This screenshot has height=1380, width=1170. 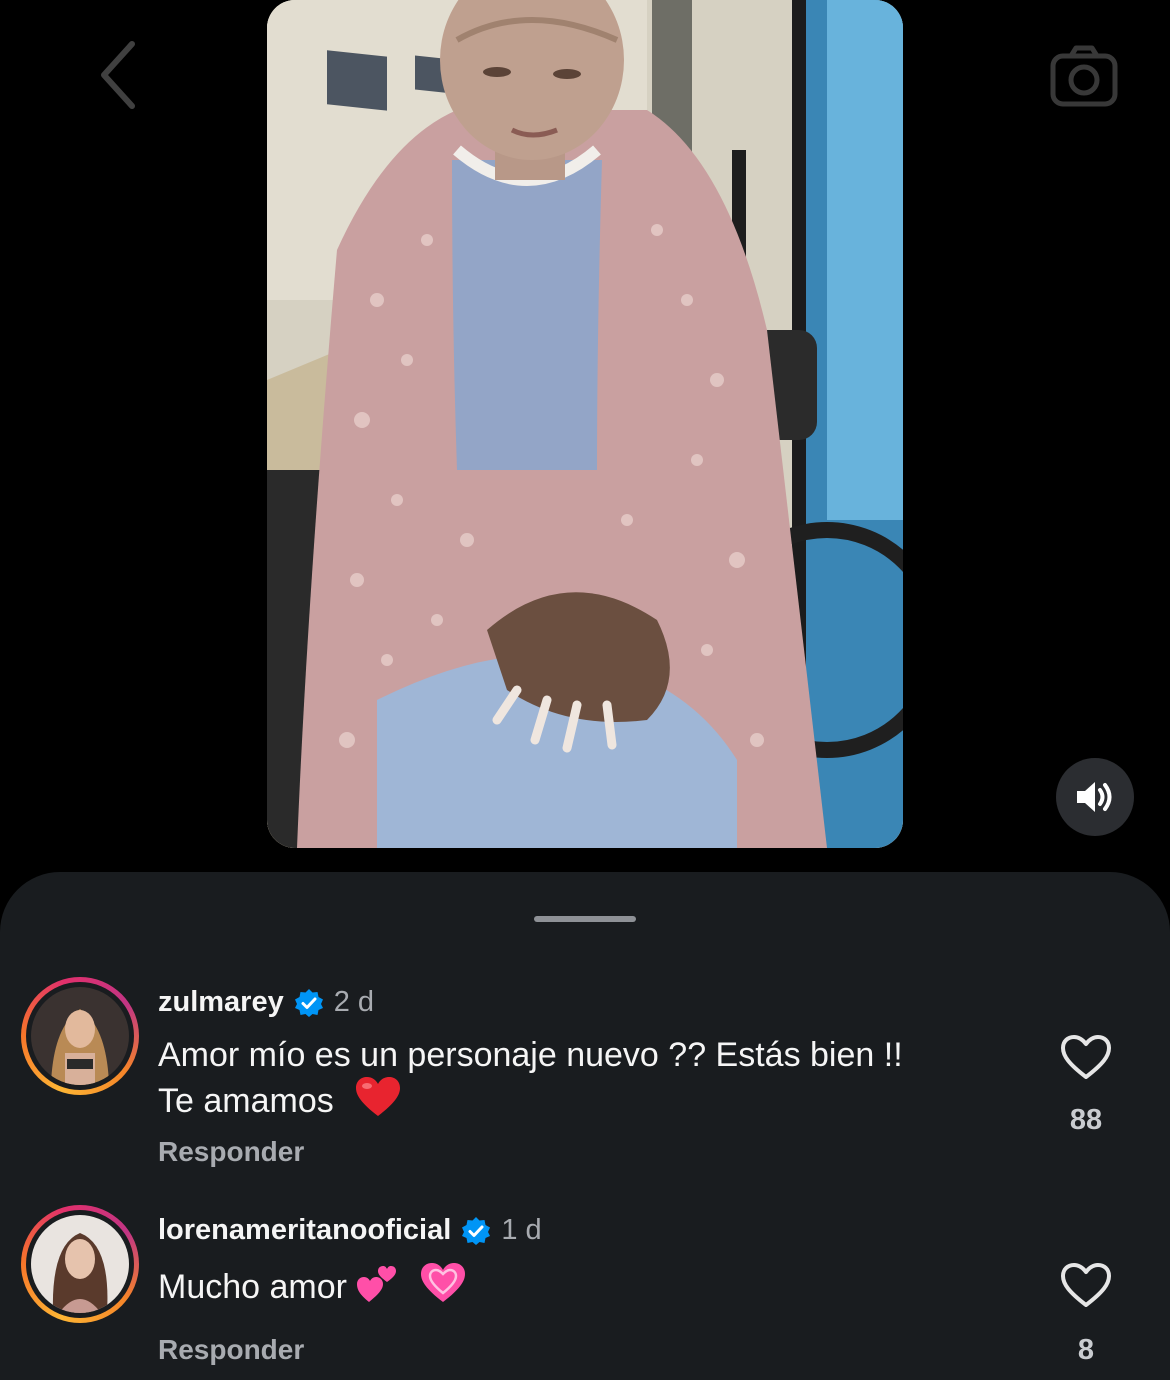 What do you see at coordinates (354, 1002) in the screenshot?
I see `comment-time: 2 d` at bounding box center [354, 1002].